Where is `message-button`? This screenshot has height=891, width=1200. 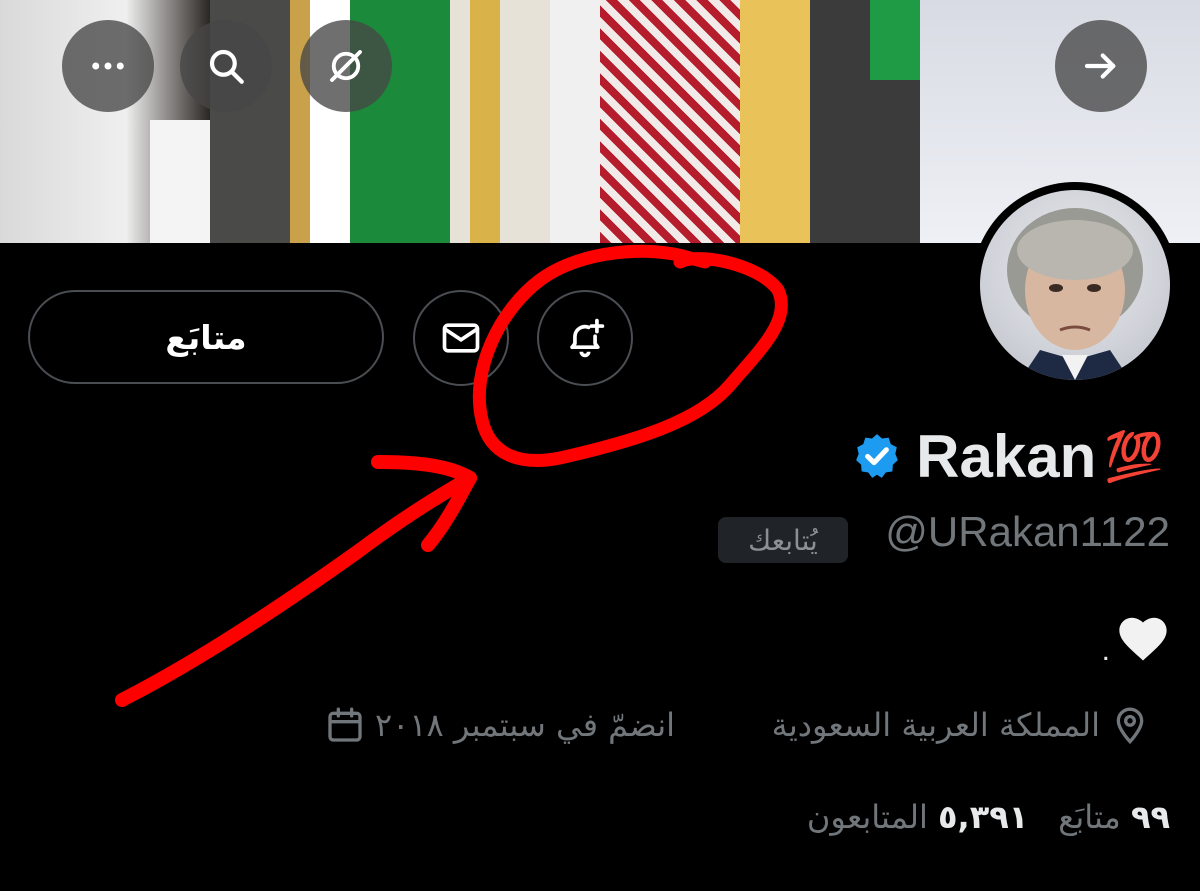
message-button is located at coordinates (461, 338).